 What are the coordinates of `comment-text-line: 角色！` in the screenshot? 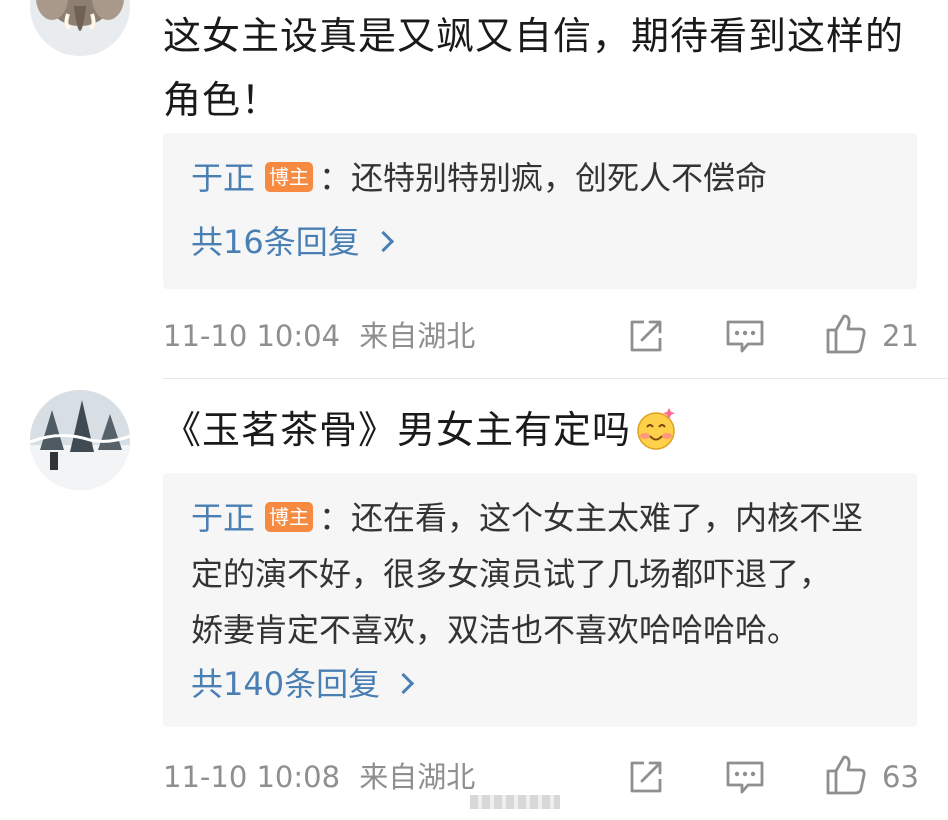 It's located at (222, 100).